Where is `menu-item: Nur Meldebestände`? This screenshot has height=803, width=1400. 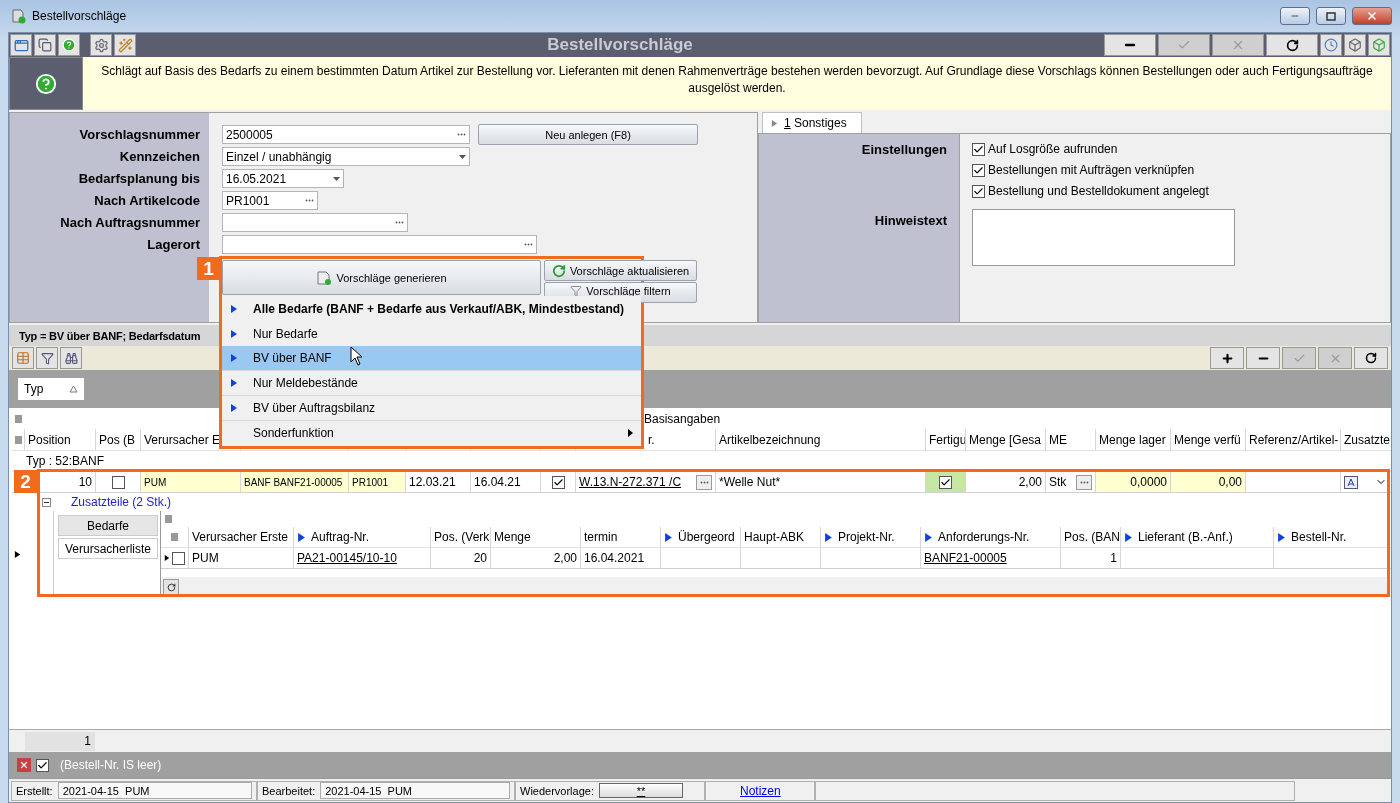
menu-item: Nur Meldebestände is located at coordinates (431, 382).